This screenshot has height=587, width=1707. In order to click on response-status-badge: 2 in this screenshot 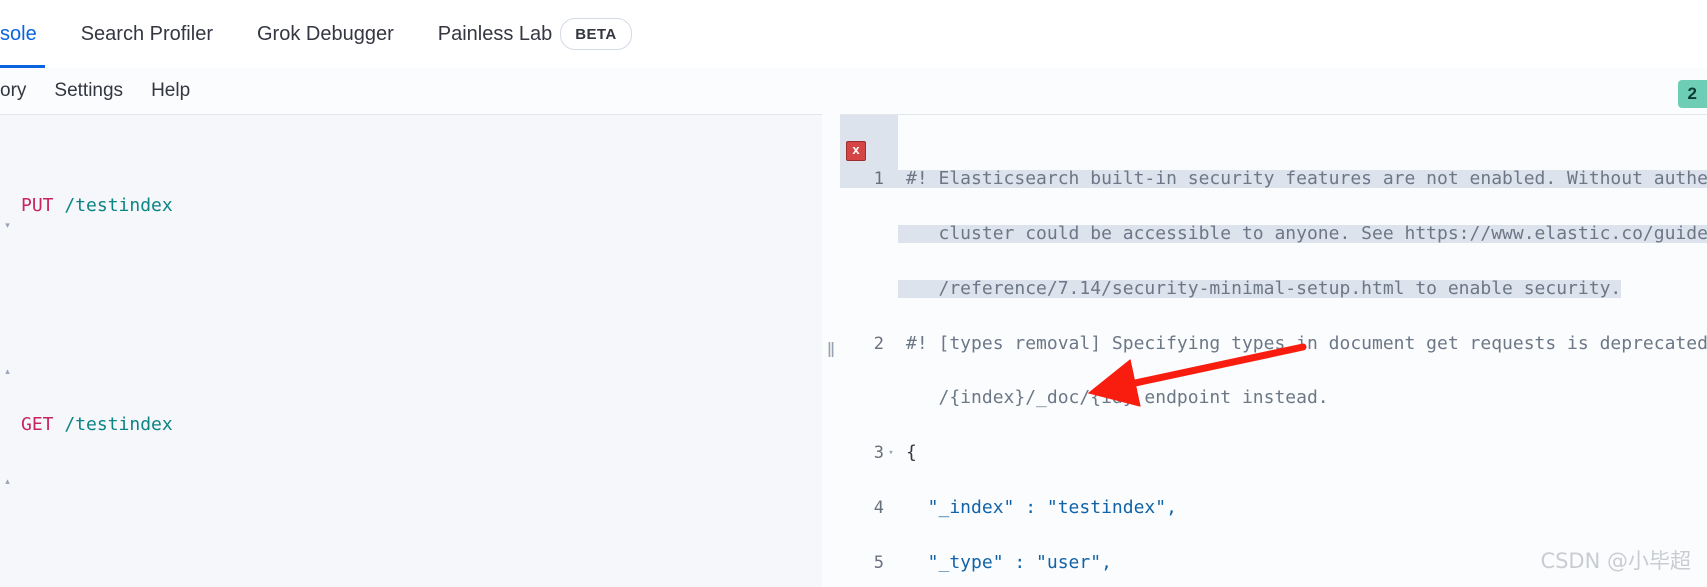, I will do `click(1692, 94)`.